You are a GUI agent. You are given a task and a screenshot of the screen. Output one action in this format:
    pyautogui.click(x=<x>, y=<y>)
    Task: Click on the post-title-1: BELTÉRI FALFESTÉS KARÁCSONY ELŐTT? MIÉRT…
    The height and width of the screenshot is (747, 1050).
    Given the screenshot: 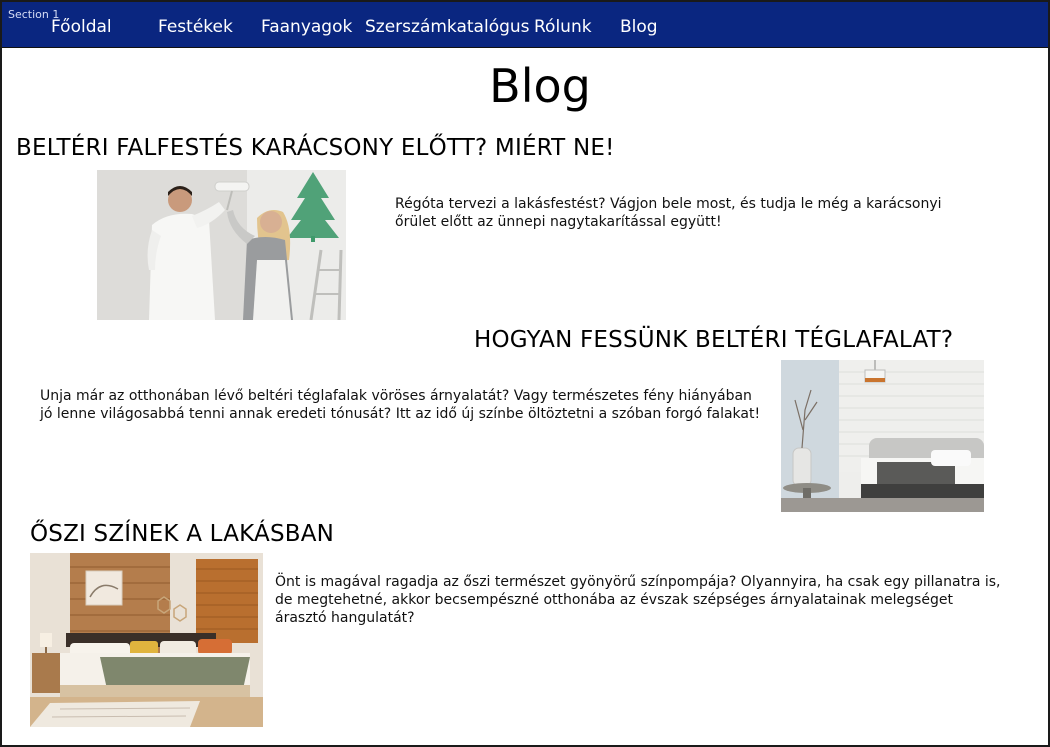 What is the action you would take?
    pyautogui.click(x=315, y=148)
    